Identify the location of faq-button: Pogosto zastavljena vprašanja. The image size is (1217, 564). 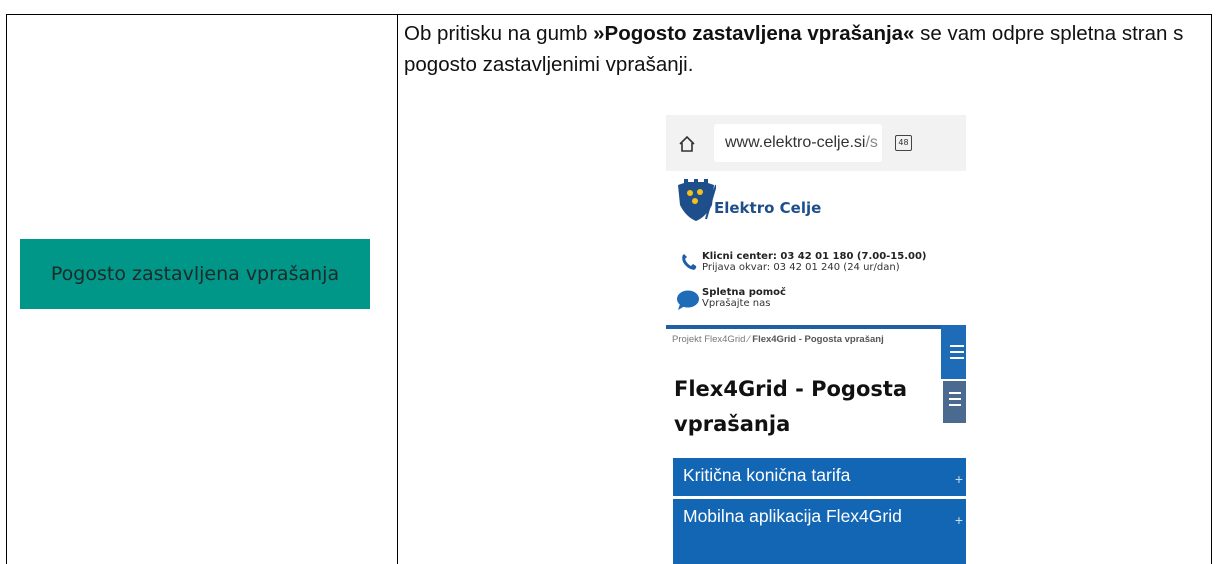
(195, 274).